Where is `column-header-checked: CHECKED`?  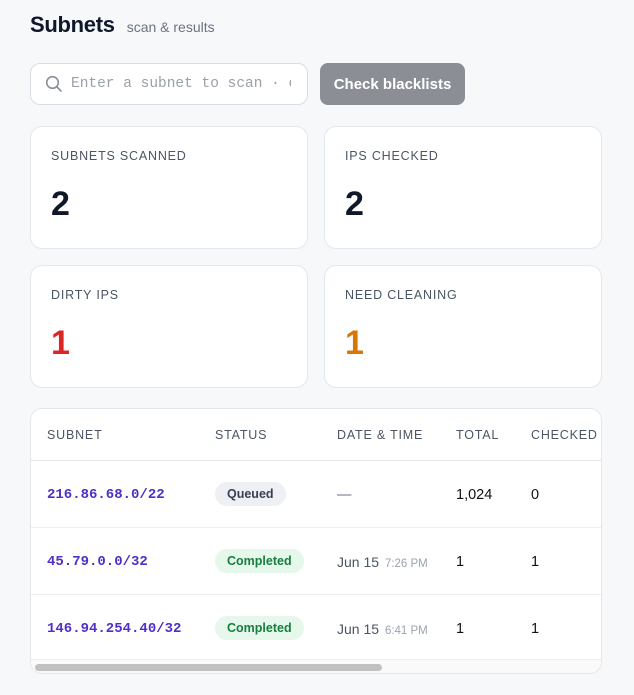
column-header-checked: CHECKED is located at coordinates (564, 435).